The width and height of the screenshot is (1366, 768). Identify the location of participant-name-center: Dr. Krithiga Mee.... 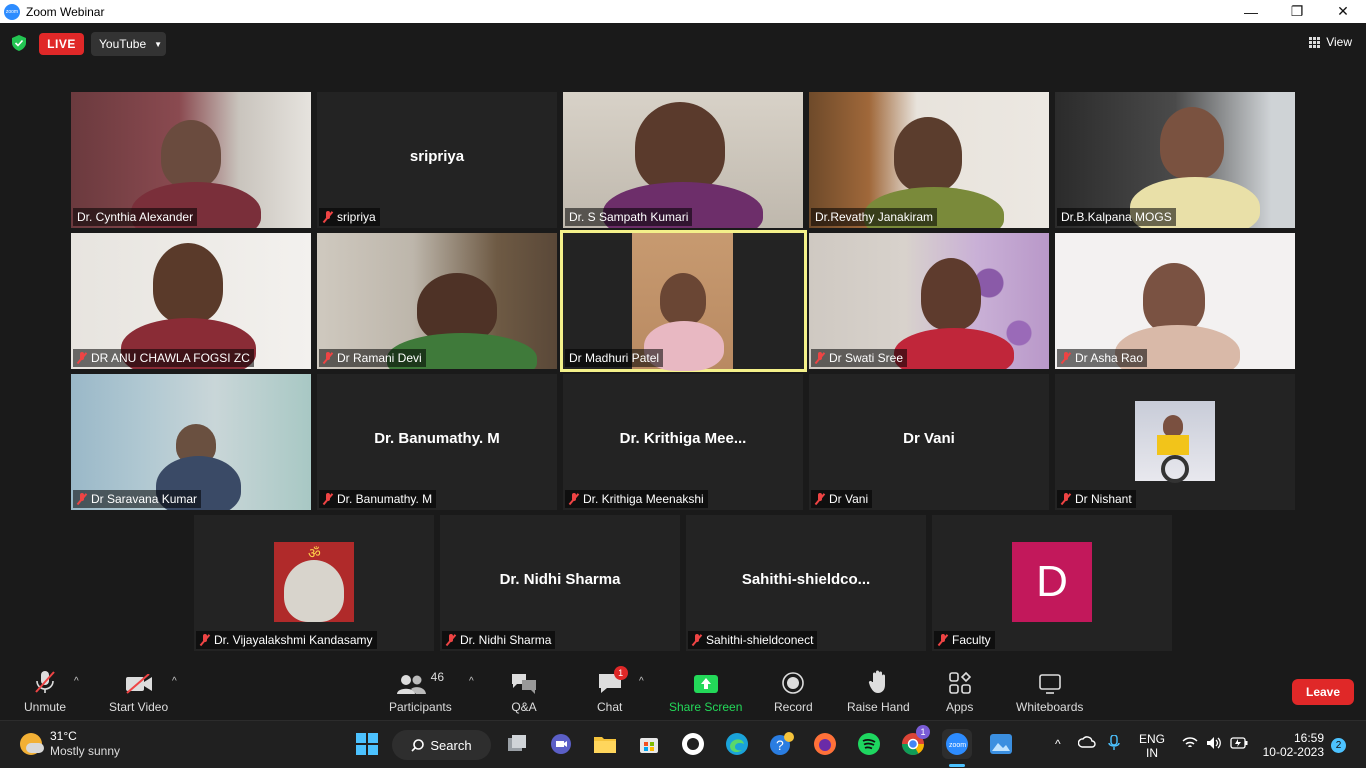
(683, 438).